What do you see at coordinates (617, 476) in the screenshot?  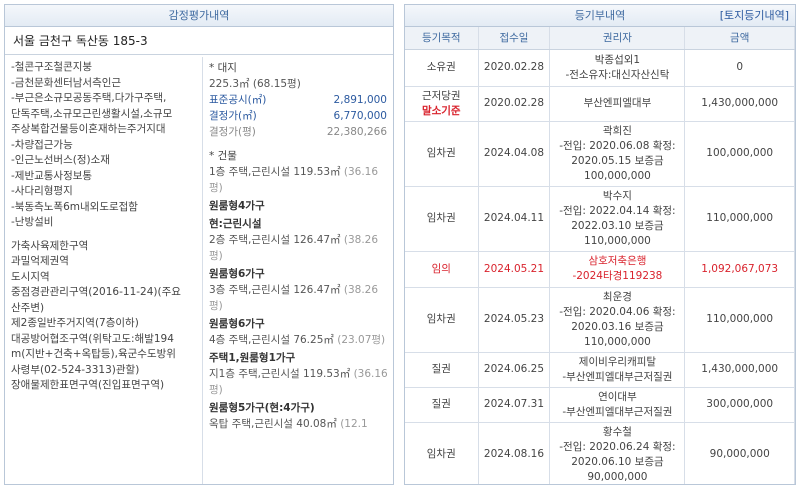 I see `holder-line: 90,000,000` at bounding box center [617, 476].